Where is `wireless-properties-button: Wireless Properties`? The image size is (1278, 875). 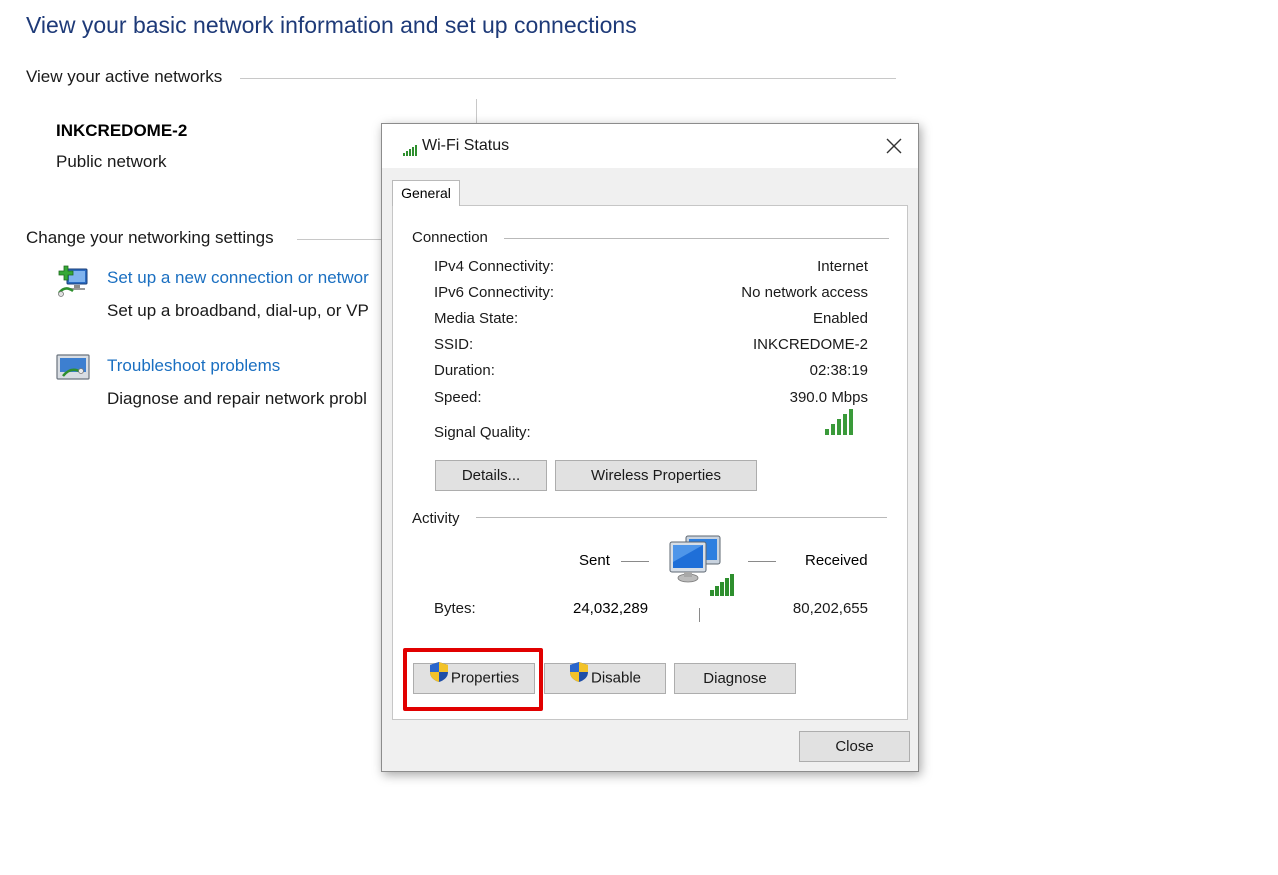 wireless-properties-button: Wireless Properties is located at coordinates (656, 475).